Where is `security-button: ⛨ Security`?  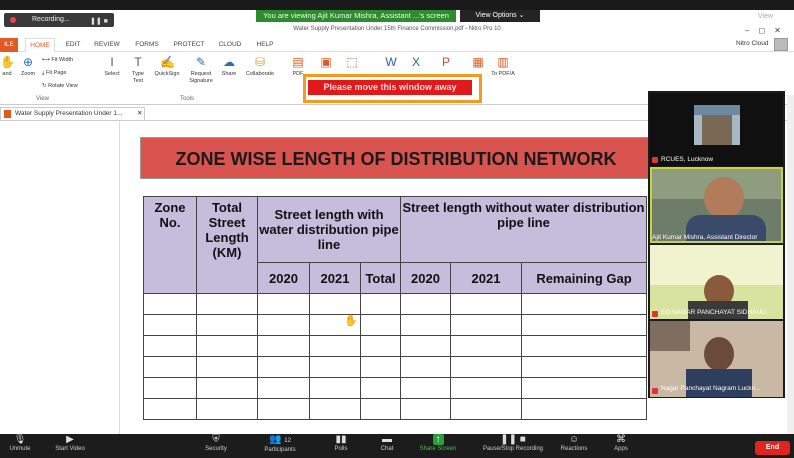
security-button: ⛨ Security is located at coordinates (216, 443).